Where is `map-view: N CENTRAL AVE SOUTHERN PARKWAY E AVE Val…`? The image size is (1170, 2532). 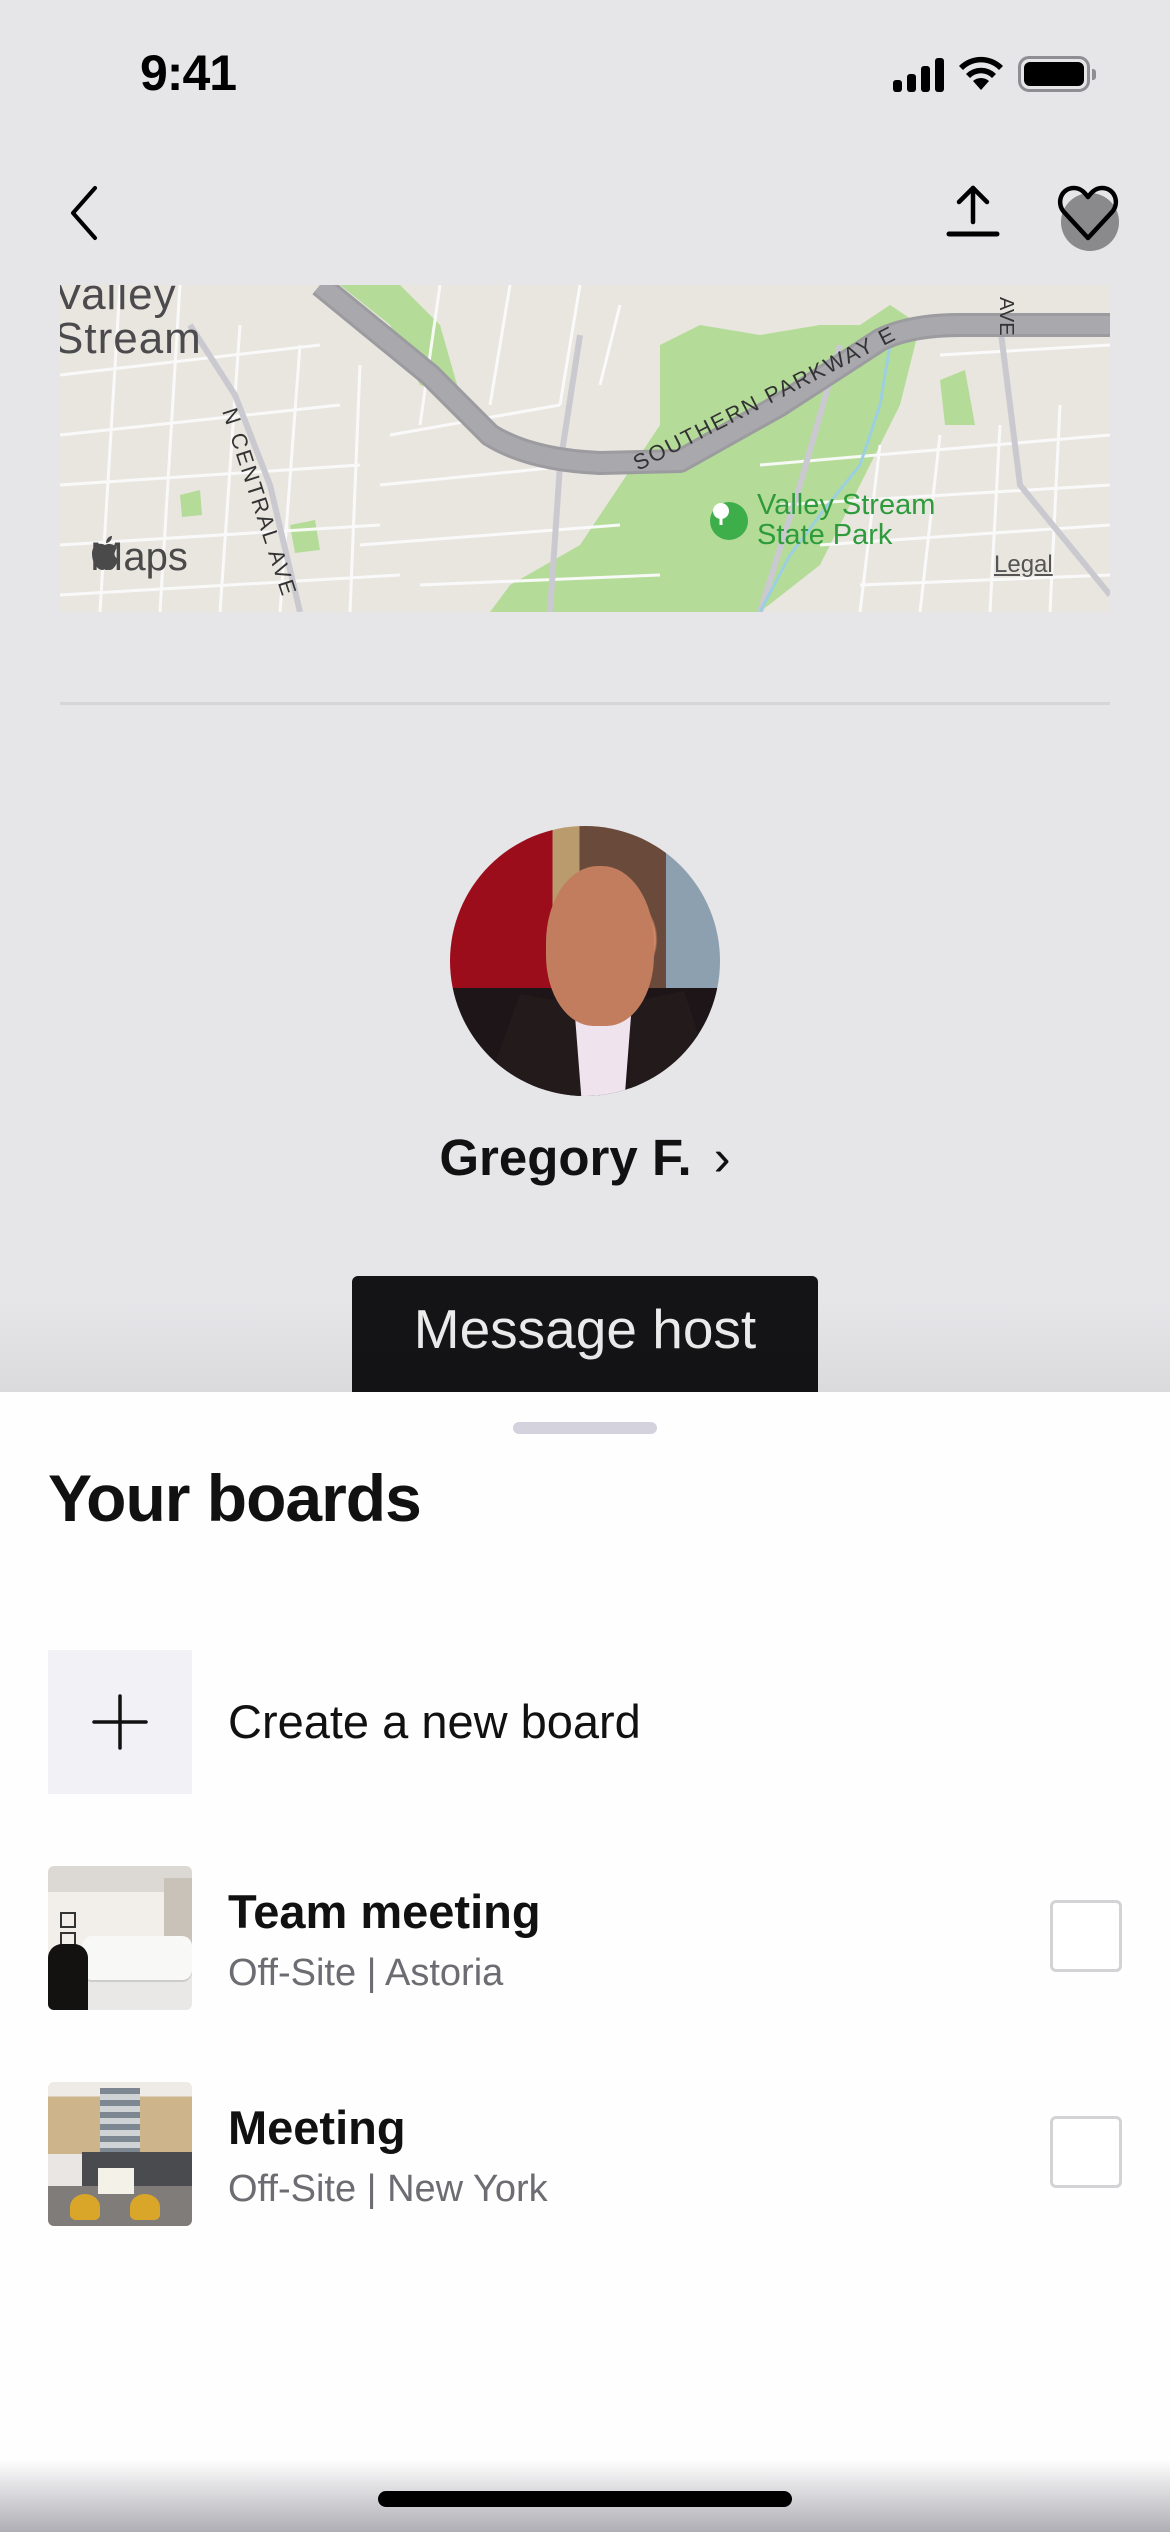 map-view: N CENTRAL AVE SOUTHERN PARKWAY E AVE Val… is located at coordinates (585, 448).